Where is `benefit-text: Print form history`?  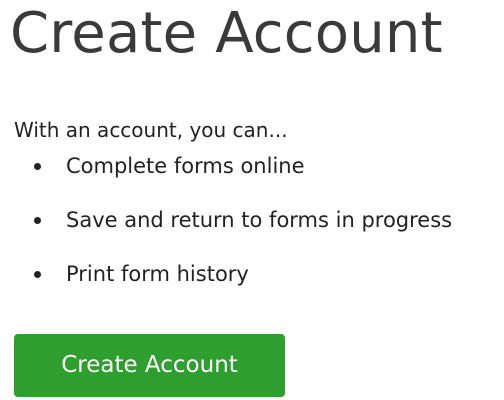 benefit-text: Print form history is located at coordinates (157, 274).